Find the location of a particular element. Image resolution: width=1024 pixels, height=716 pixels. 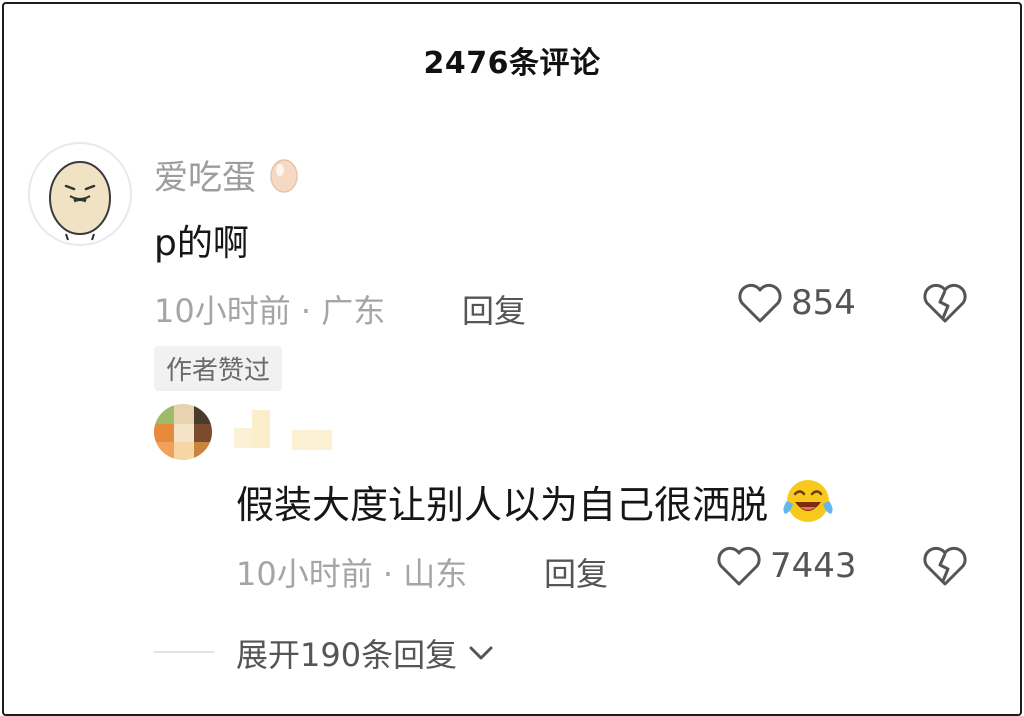

author-liked-badge: 作者赞过 is located at coordinates (218, 368).